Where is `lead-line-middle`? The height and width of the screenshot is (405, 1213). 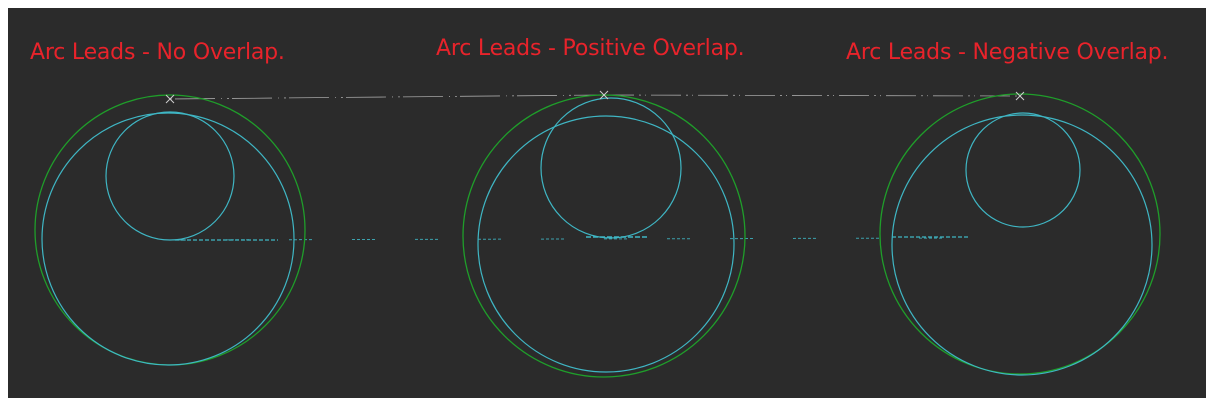
lead-line-middle is located at coordinates (570, 239).